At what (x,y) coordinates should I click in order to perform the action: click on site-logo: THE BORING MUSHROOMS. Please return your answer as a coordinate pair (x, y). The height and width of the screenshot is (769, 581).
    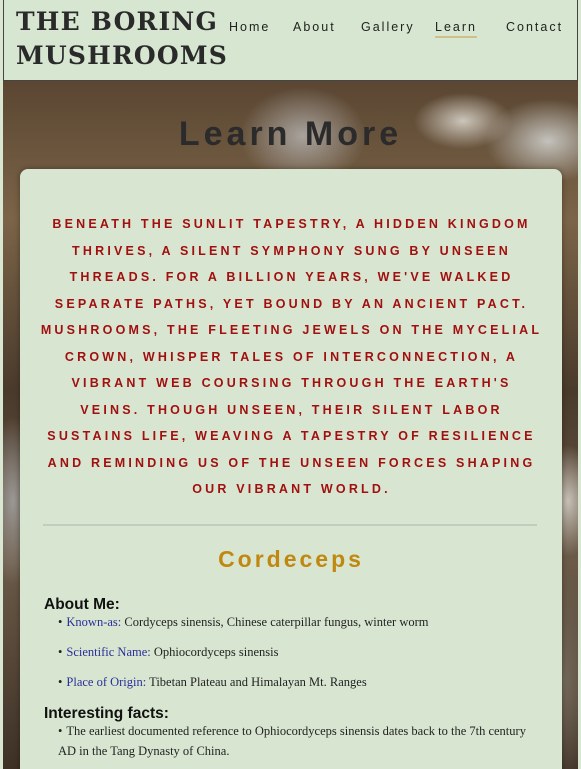
    Looking at the image, I should click on (122, 39).